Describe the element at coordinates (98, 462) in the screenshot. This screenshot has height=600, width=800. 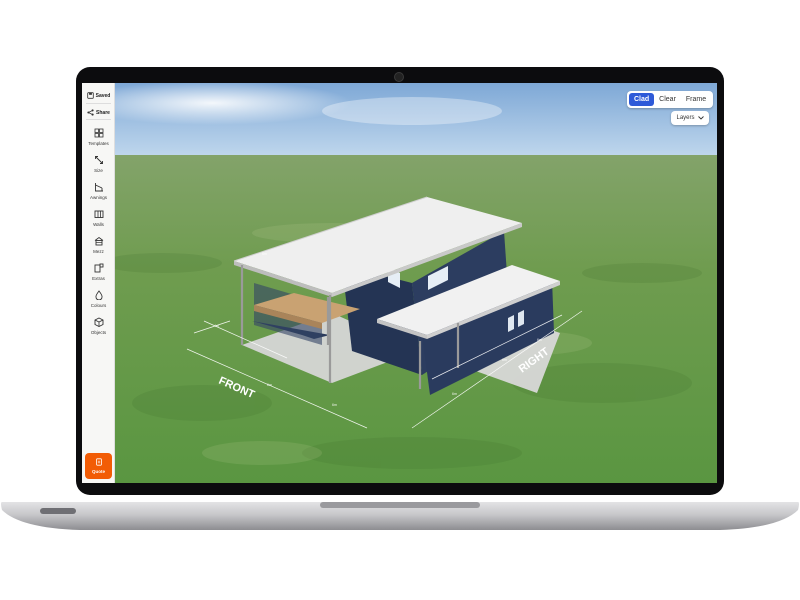
I see `document-icon` at that location.